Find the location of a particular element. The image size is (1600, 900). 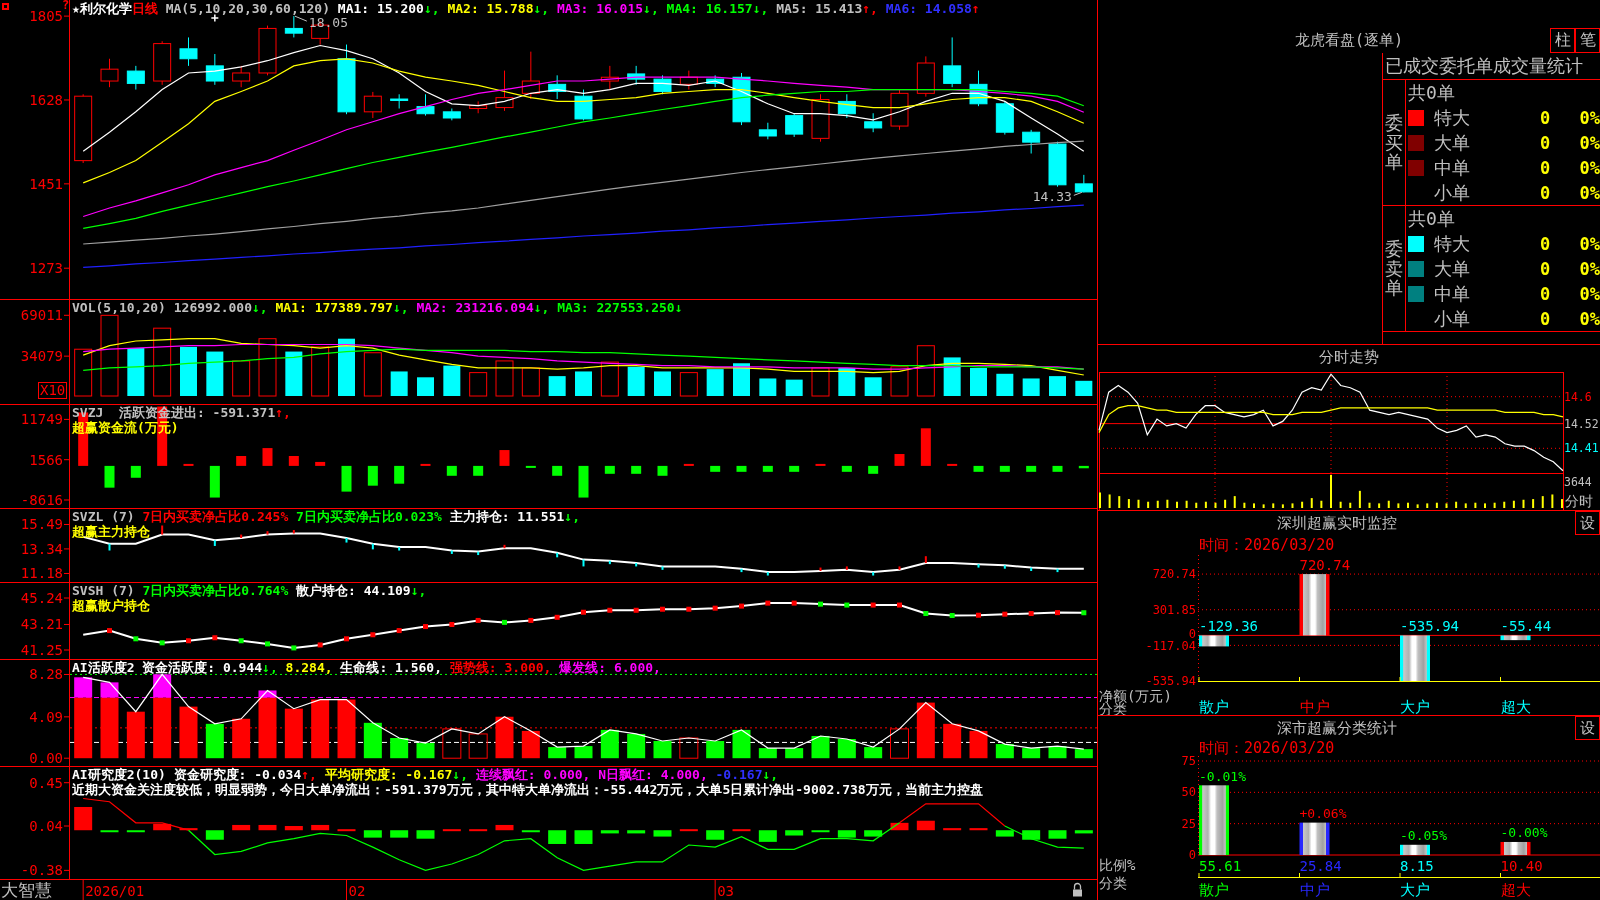

indicator-legend: 超赢主力持仓 is located at coordinates (111, 531).